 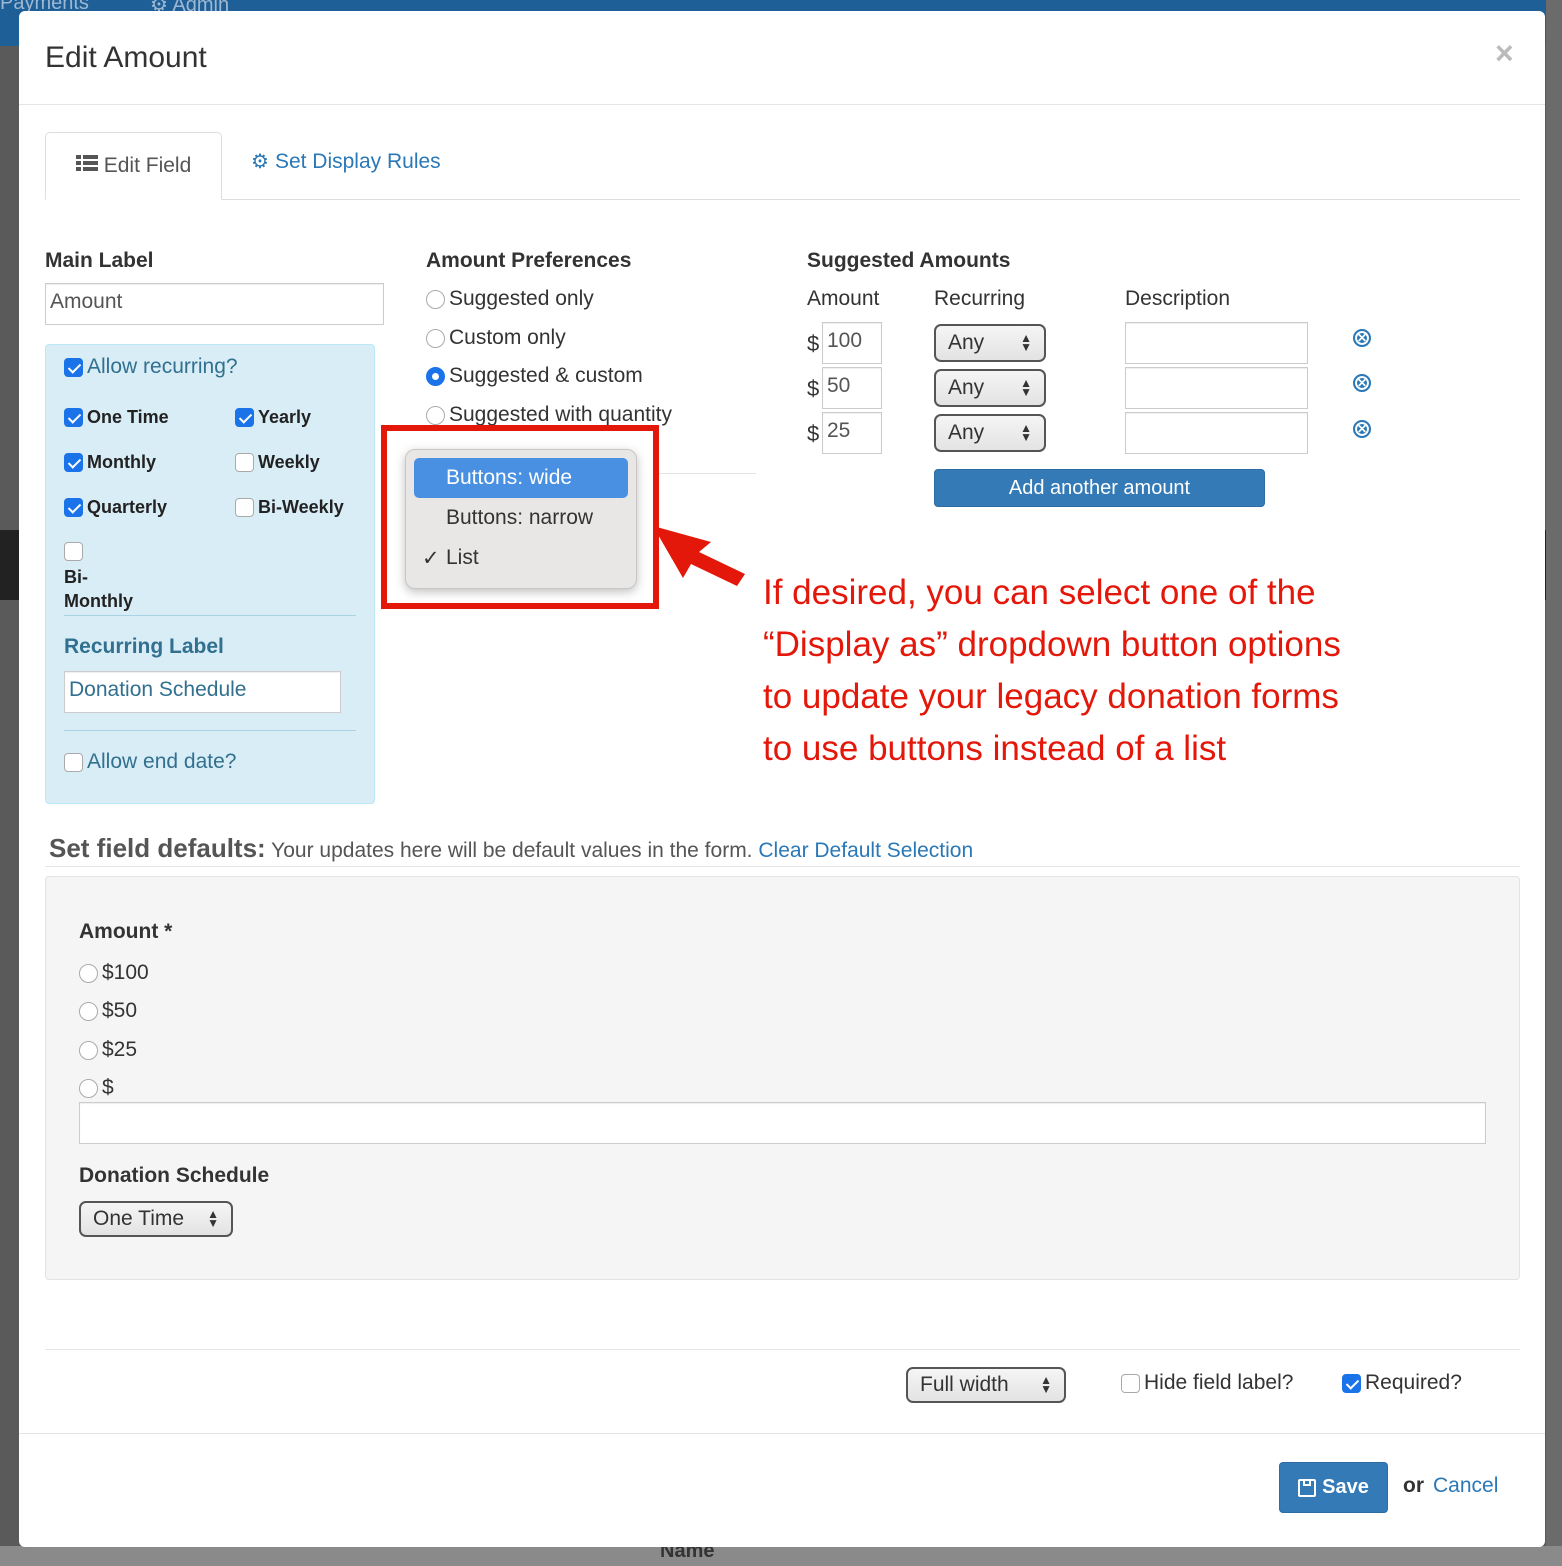 I want to click on field-width-select: Full width ▲ ▼, so click(x=986, y=1385).